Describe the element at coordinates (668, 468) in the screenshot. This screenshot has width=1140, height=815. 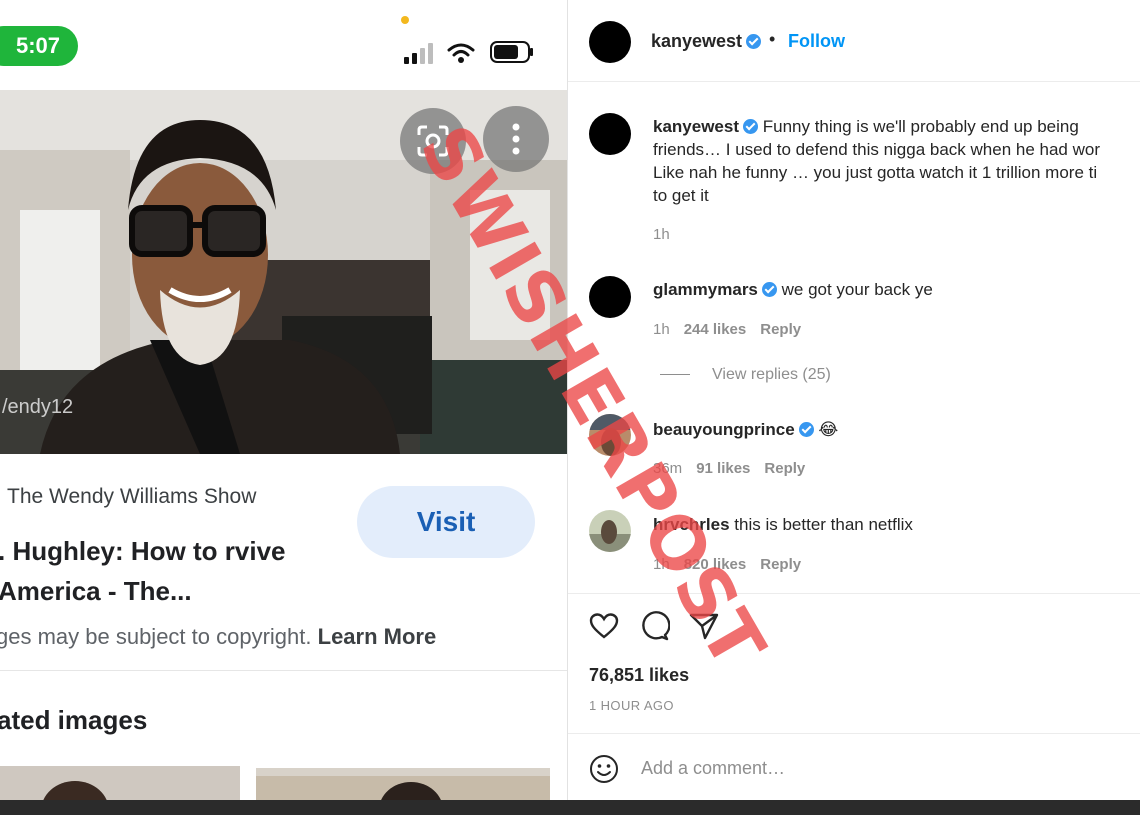
I see `comment-time: 36m` at that location.